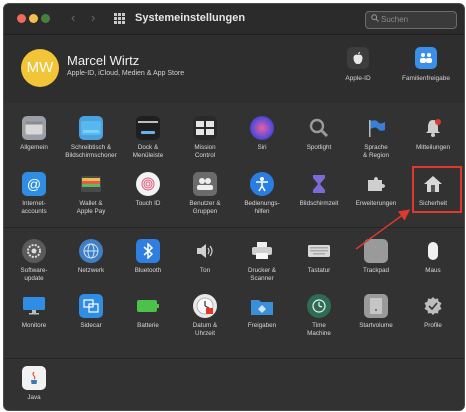 The image size is (466, 412). Describe the element at coordinates (319, 147) in the screenshot. I see `pref-label: Spotlight` at that location.